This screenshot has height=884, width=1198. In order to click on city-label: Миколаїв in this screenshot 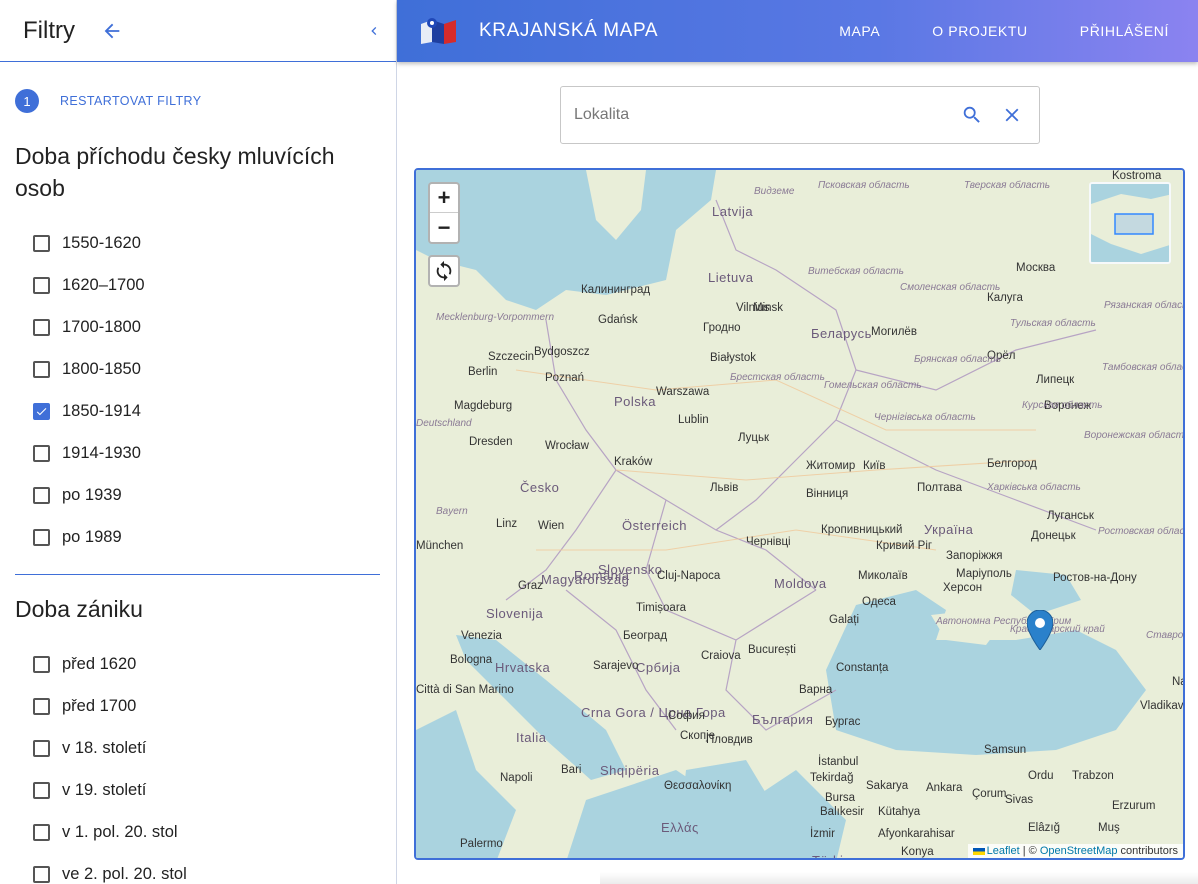, I will do `click(883, 576)`.